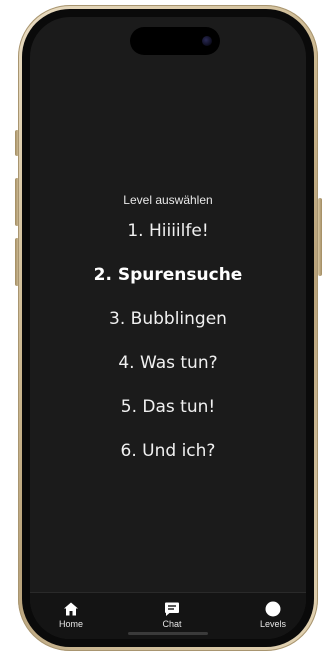 Image resolution: width=334 pixels, height=653 pixels. I want to click on level-item-6: 6. Und ich?, so click(168, 451).